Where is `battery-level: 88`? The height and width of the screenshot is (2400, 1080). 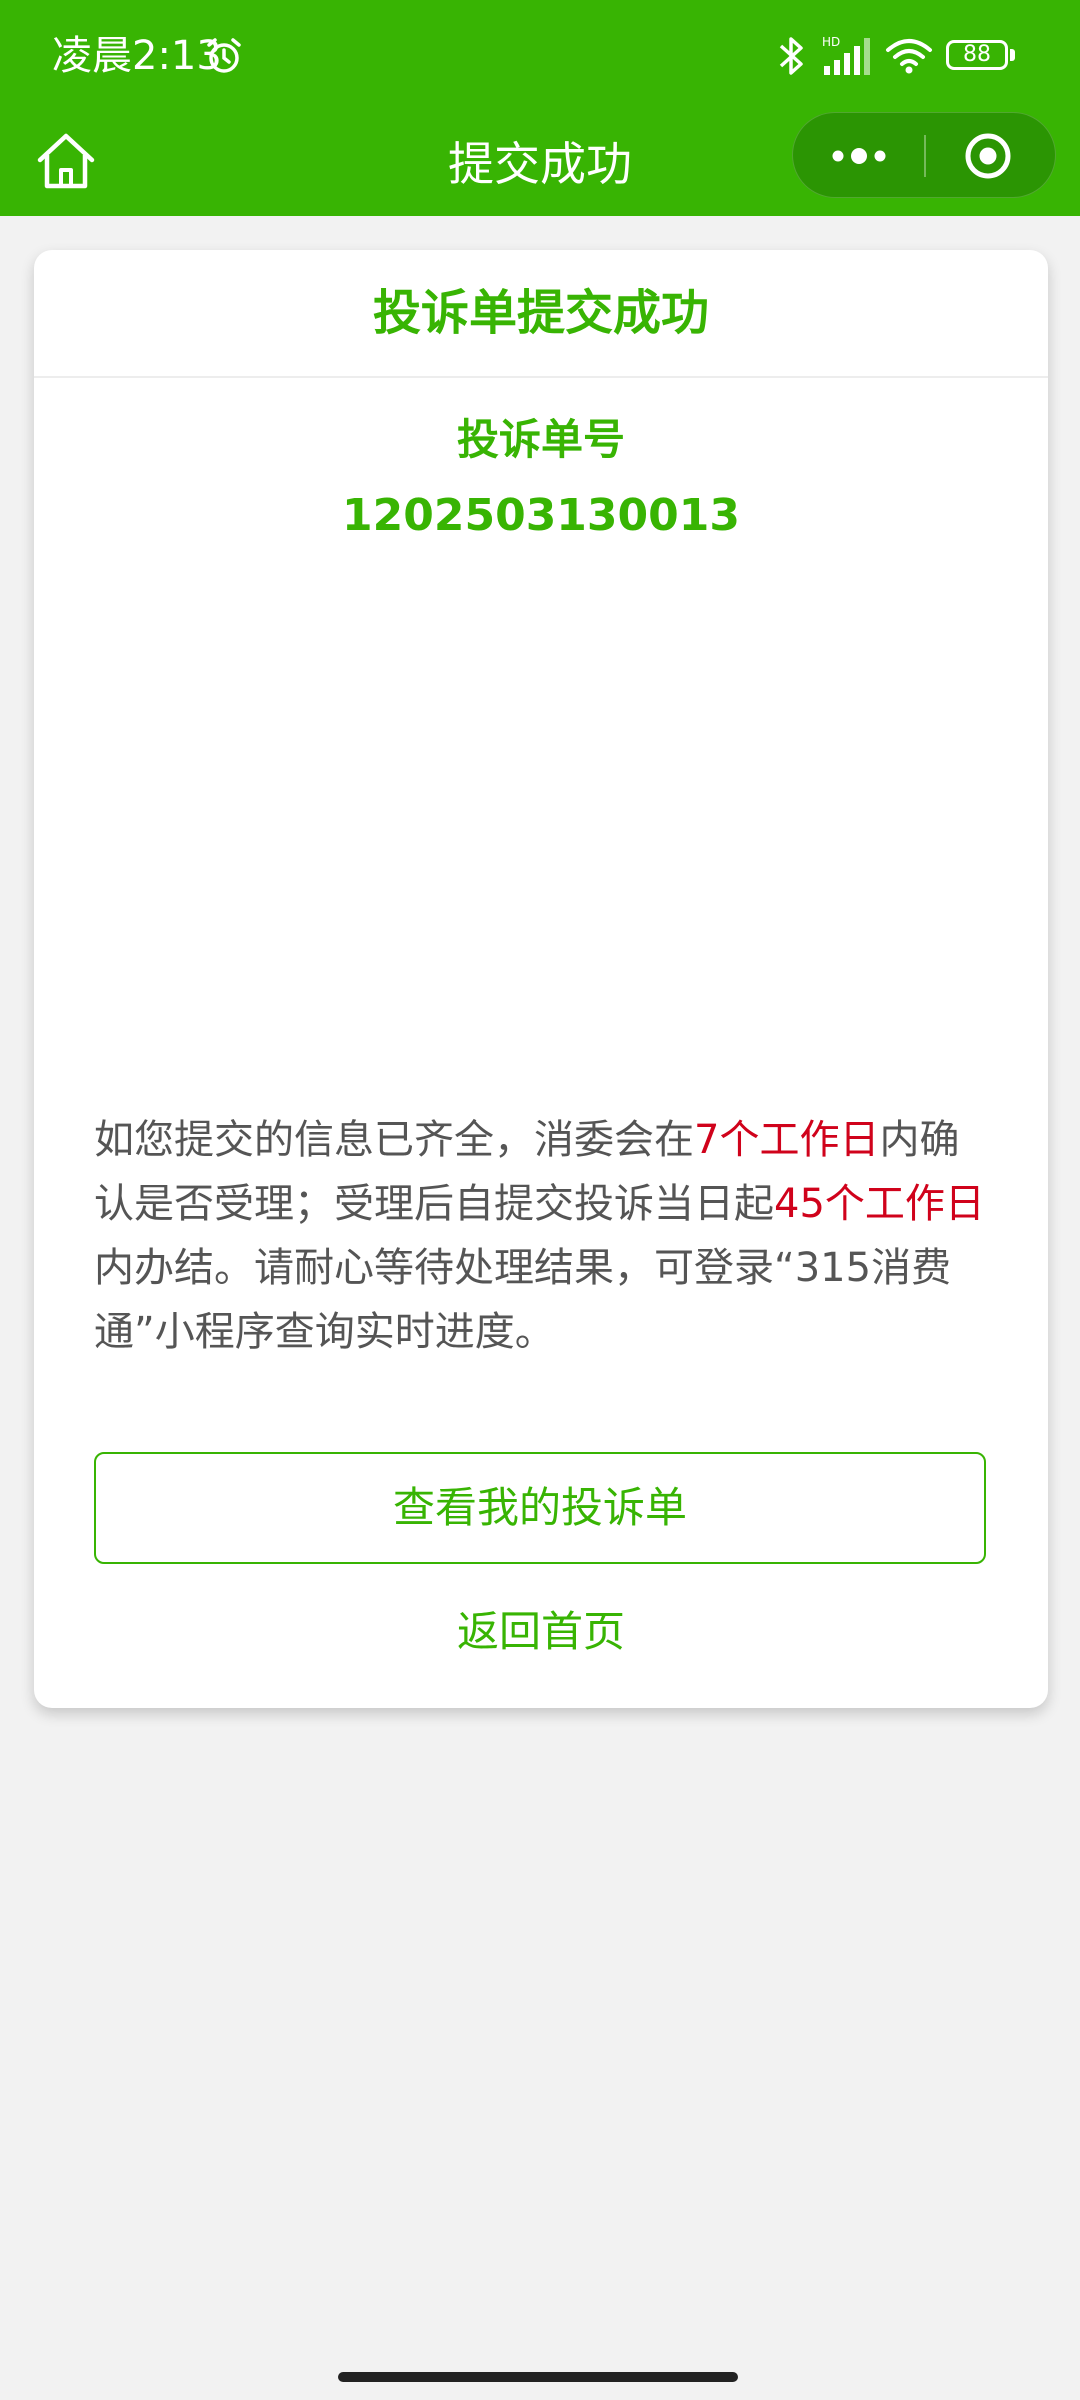 battery-level: 88 is located at coordinates (977, 55).